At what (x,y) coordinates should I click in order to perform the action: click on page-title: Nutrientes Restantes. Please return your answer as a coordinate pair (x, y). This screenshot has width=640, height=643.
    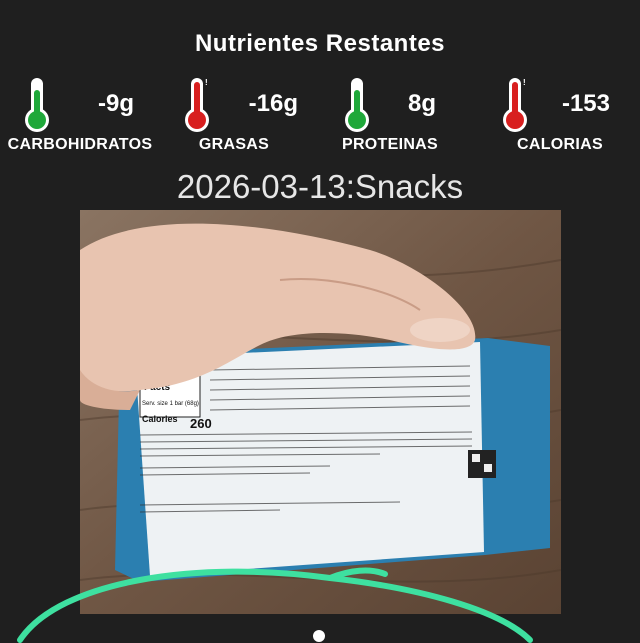
    Looking at the image, I should click on (320, 43).